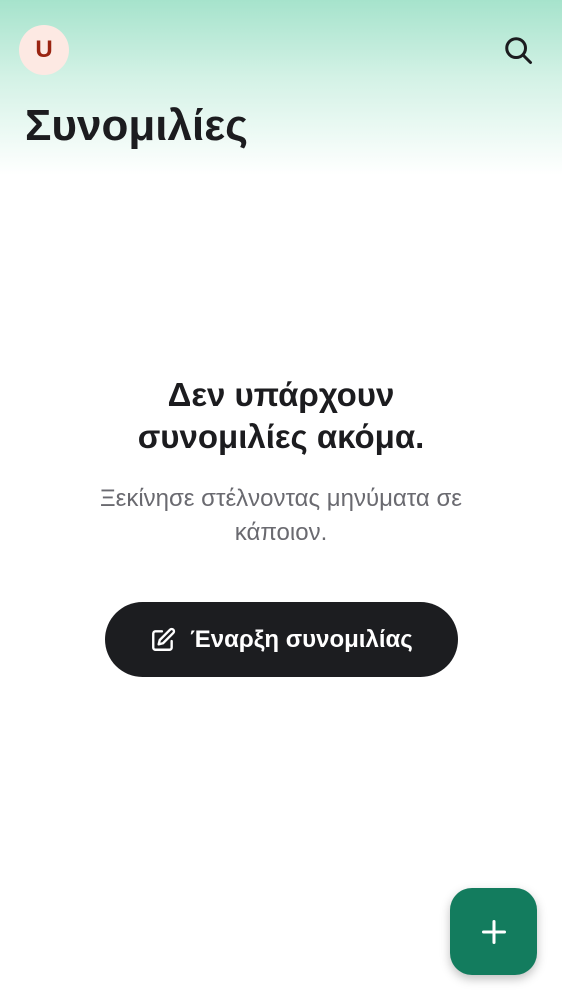 The width and height of the screenshot is (562, 1000). I want to click on start-conversation-label: Έναρξη συνομιλίας, so click(301, 639).